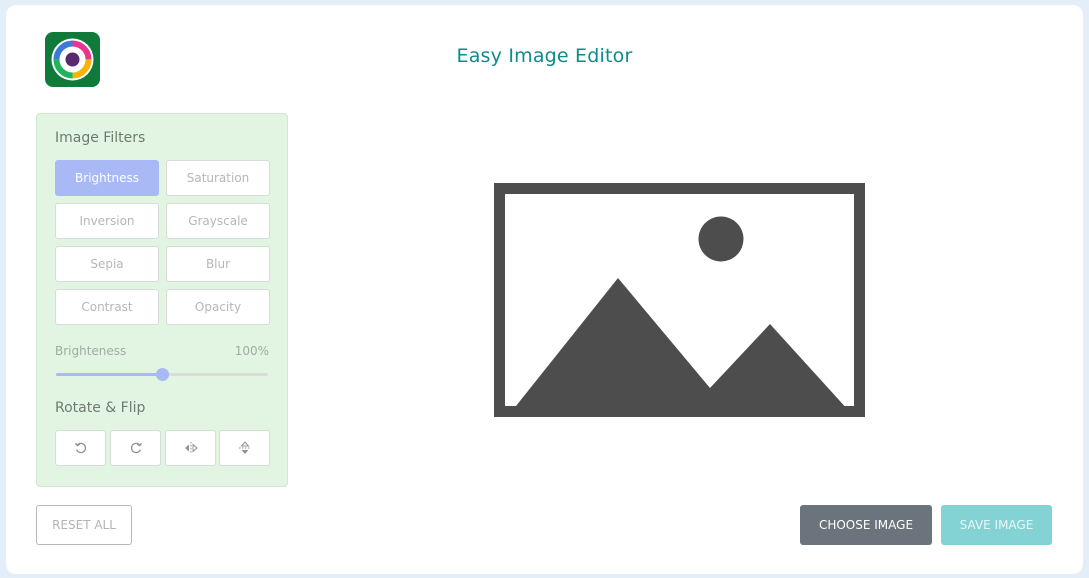  Describe the element at coordinates (100, 138) in the screenshot. I see `image-filters-heading: Image Filters` at that location.